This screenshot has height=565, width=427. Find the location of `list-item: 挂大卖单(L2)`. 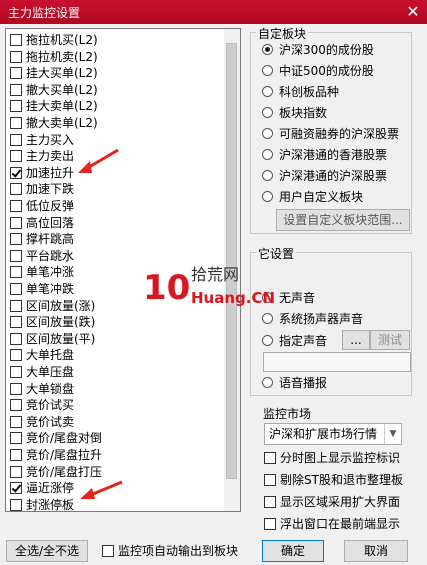

list-item: 挂大卖单(L2) is located at coordinates (54, 106).